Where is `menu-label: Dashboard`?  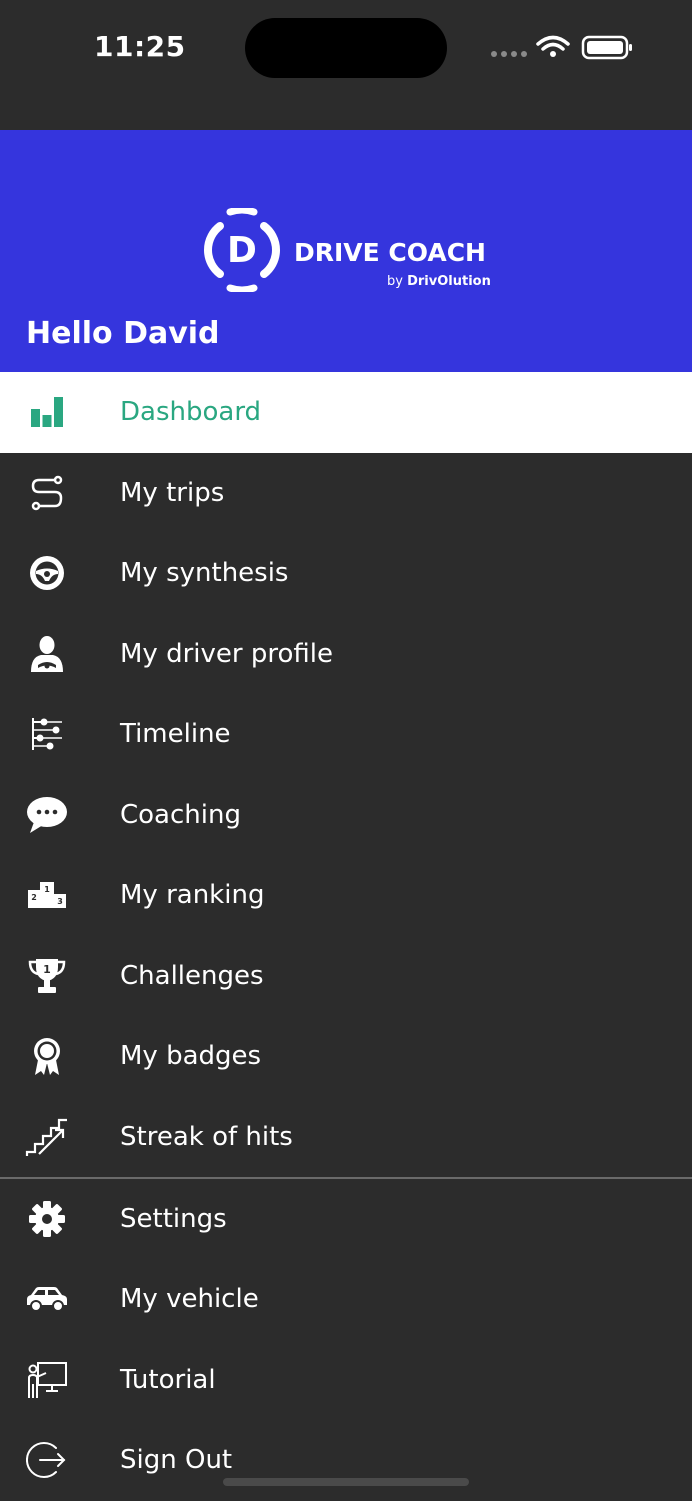
menu-label: Dashboard is located at coordinates (191, 412).